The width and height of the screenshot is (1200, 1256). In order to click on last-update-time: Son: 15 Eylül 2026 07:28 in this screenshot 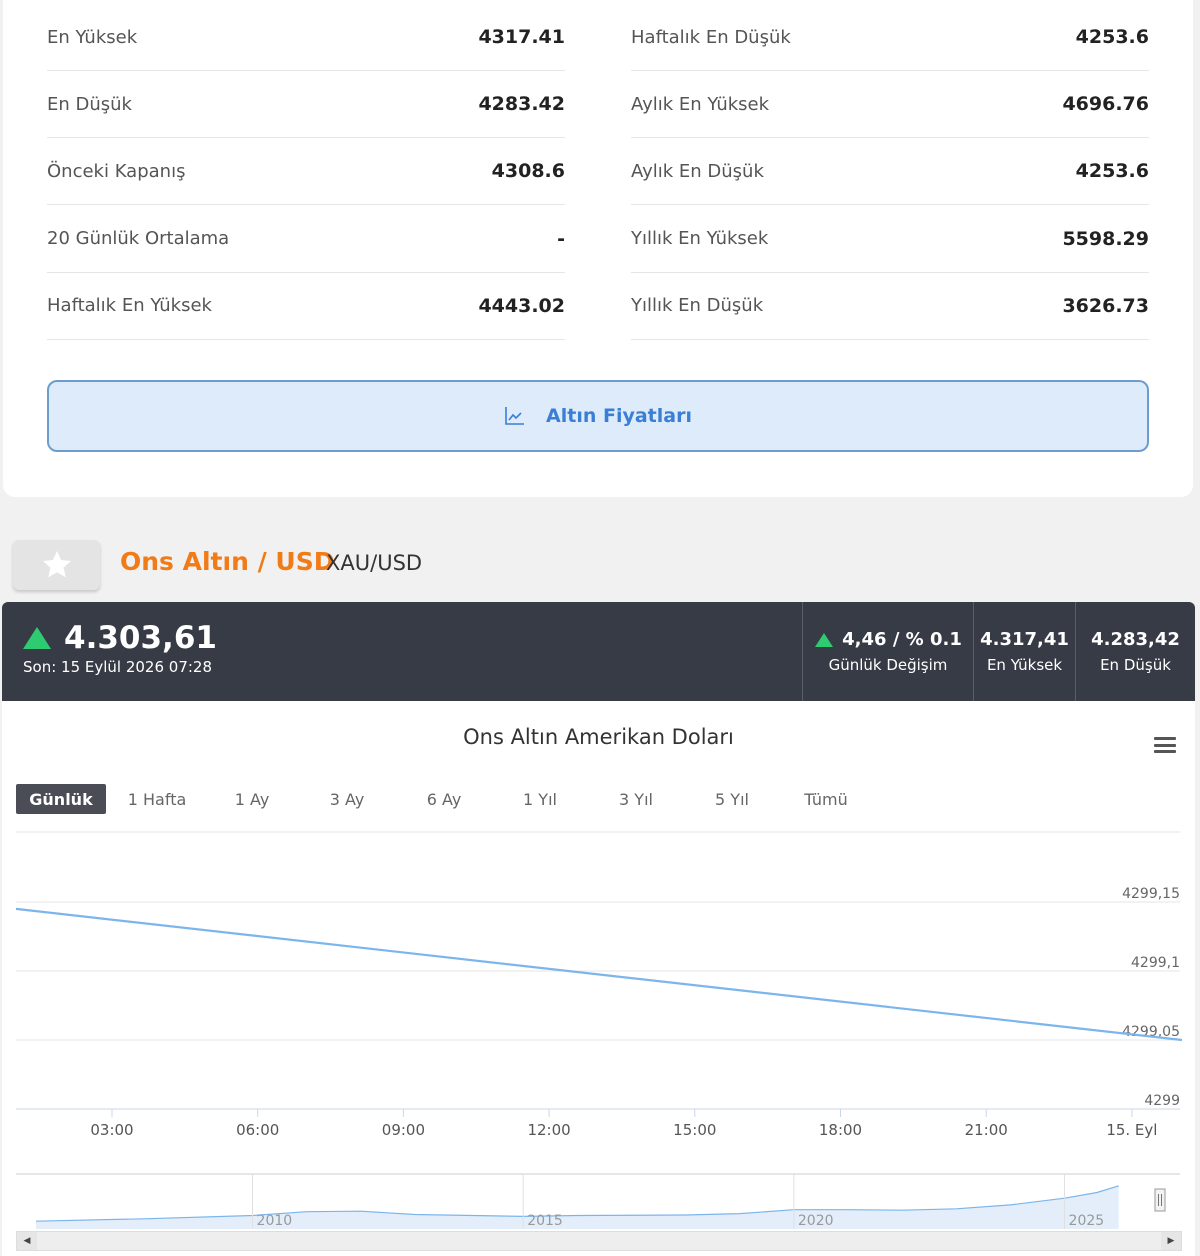, I will do `click(118, 667)`.